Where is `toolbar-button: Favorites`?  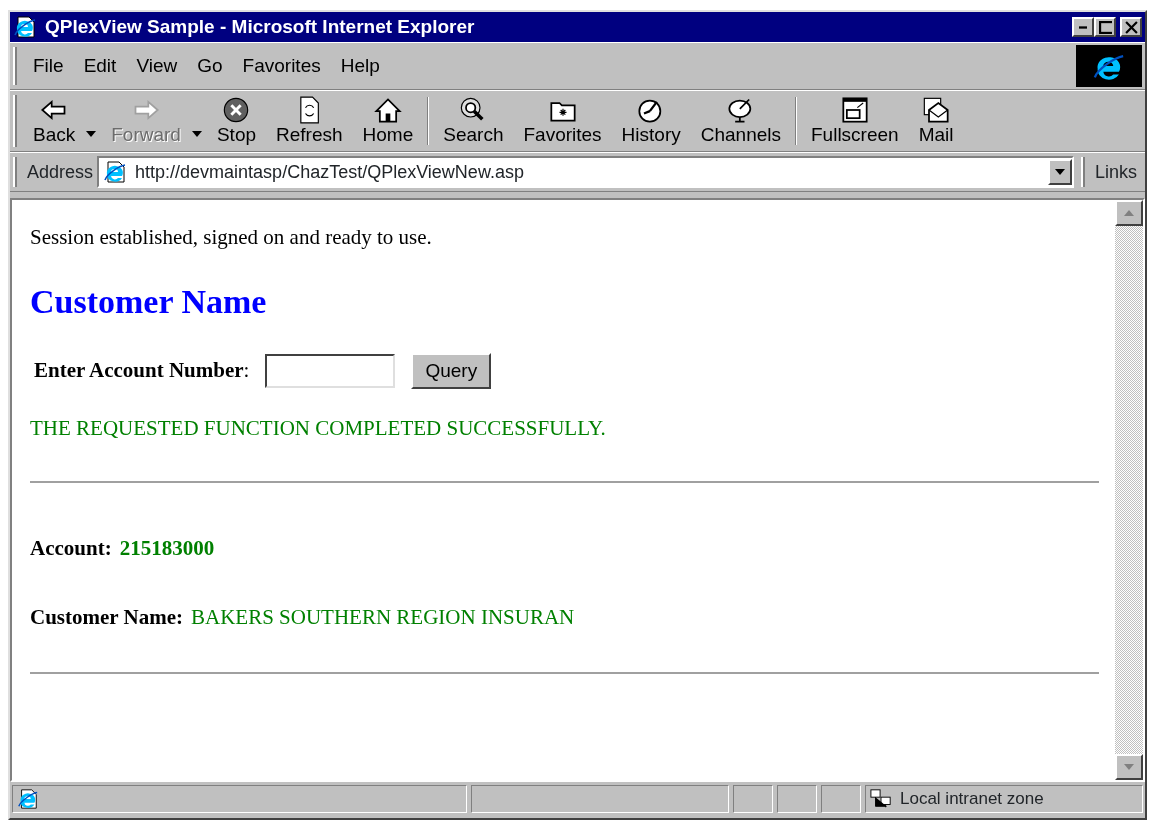
toolbar-button: Favorites is located at coordinates (562, 121).